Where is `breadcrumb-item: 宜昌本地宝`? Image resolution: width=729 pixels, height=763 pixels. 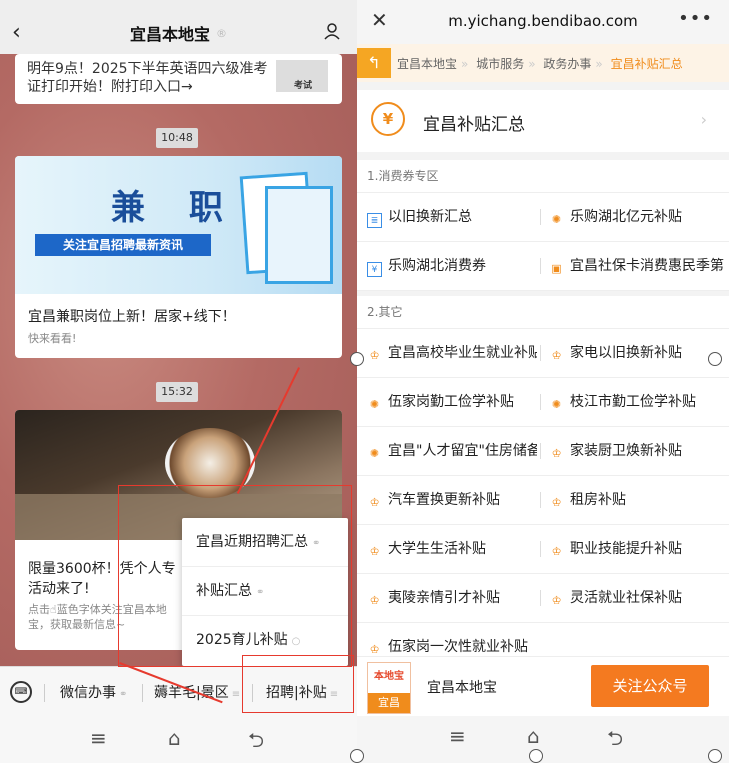
breadcrumb-item: 宜昌本地宝 is located at coordinates (427, 64).